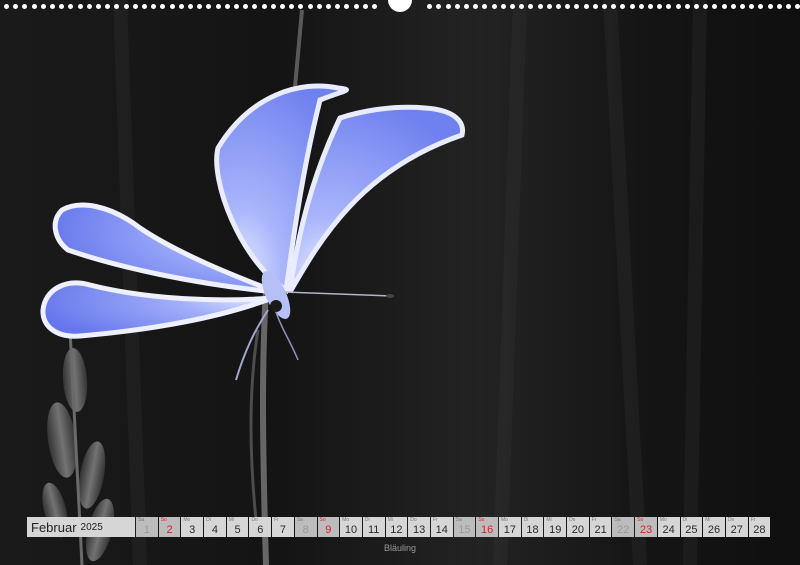 This screenshot has width=800, height=565. What do you see at coordinates (464, 530) in the screenshot?
I see `day-number: 15` at bounding box center [464, 530].